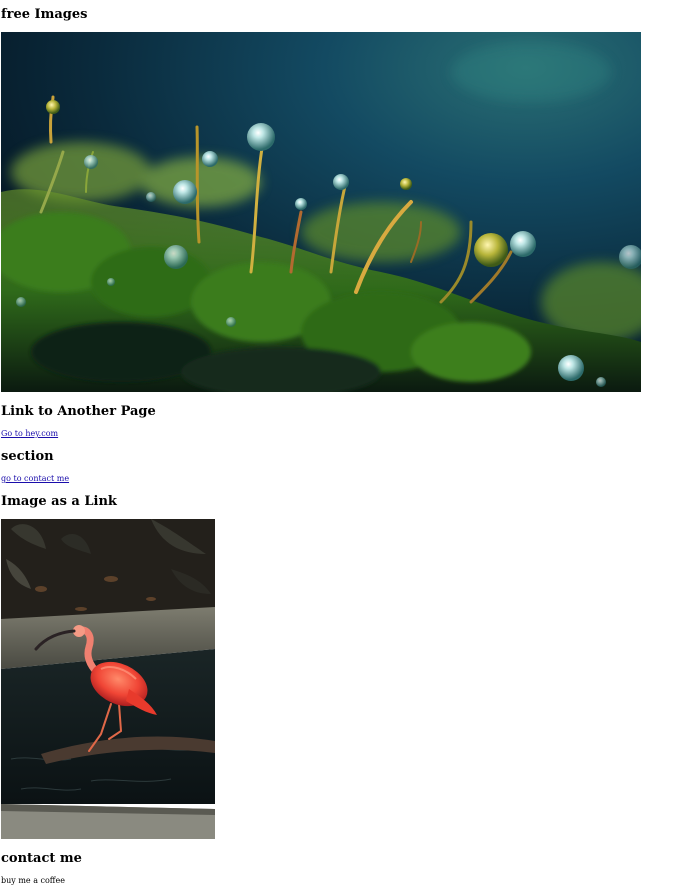 The height and width of the screenshot is (894, 697). What do you see at coordinates (44, 14) in the screenshot?
I see `heading-free-images: free Images` at bounding box center [44, 14].